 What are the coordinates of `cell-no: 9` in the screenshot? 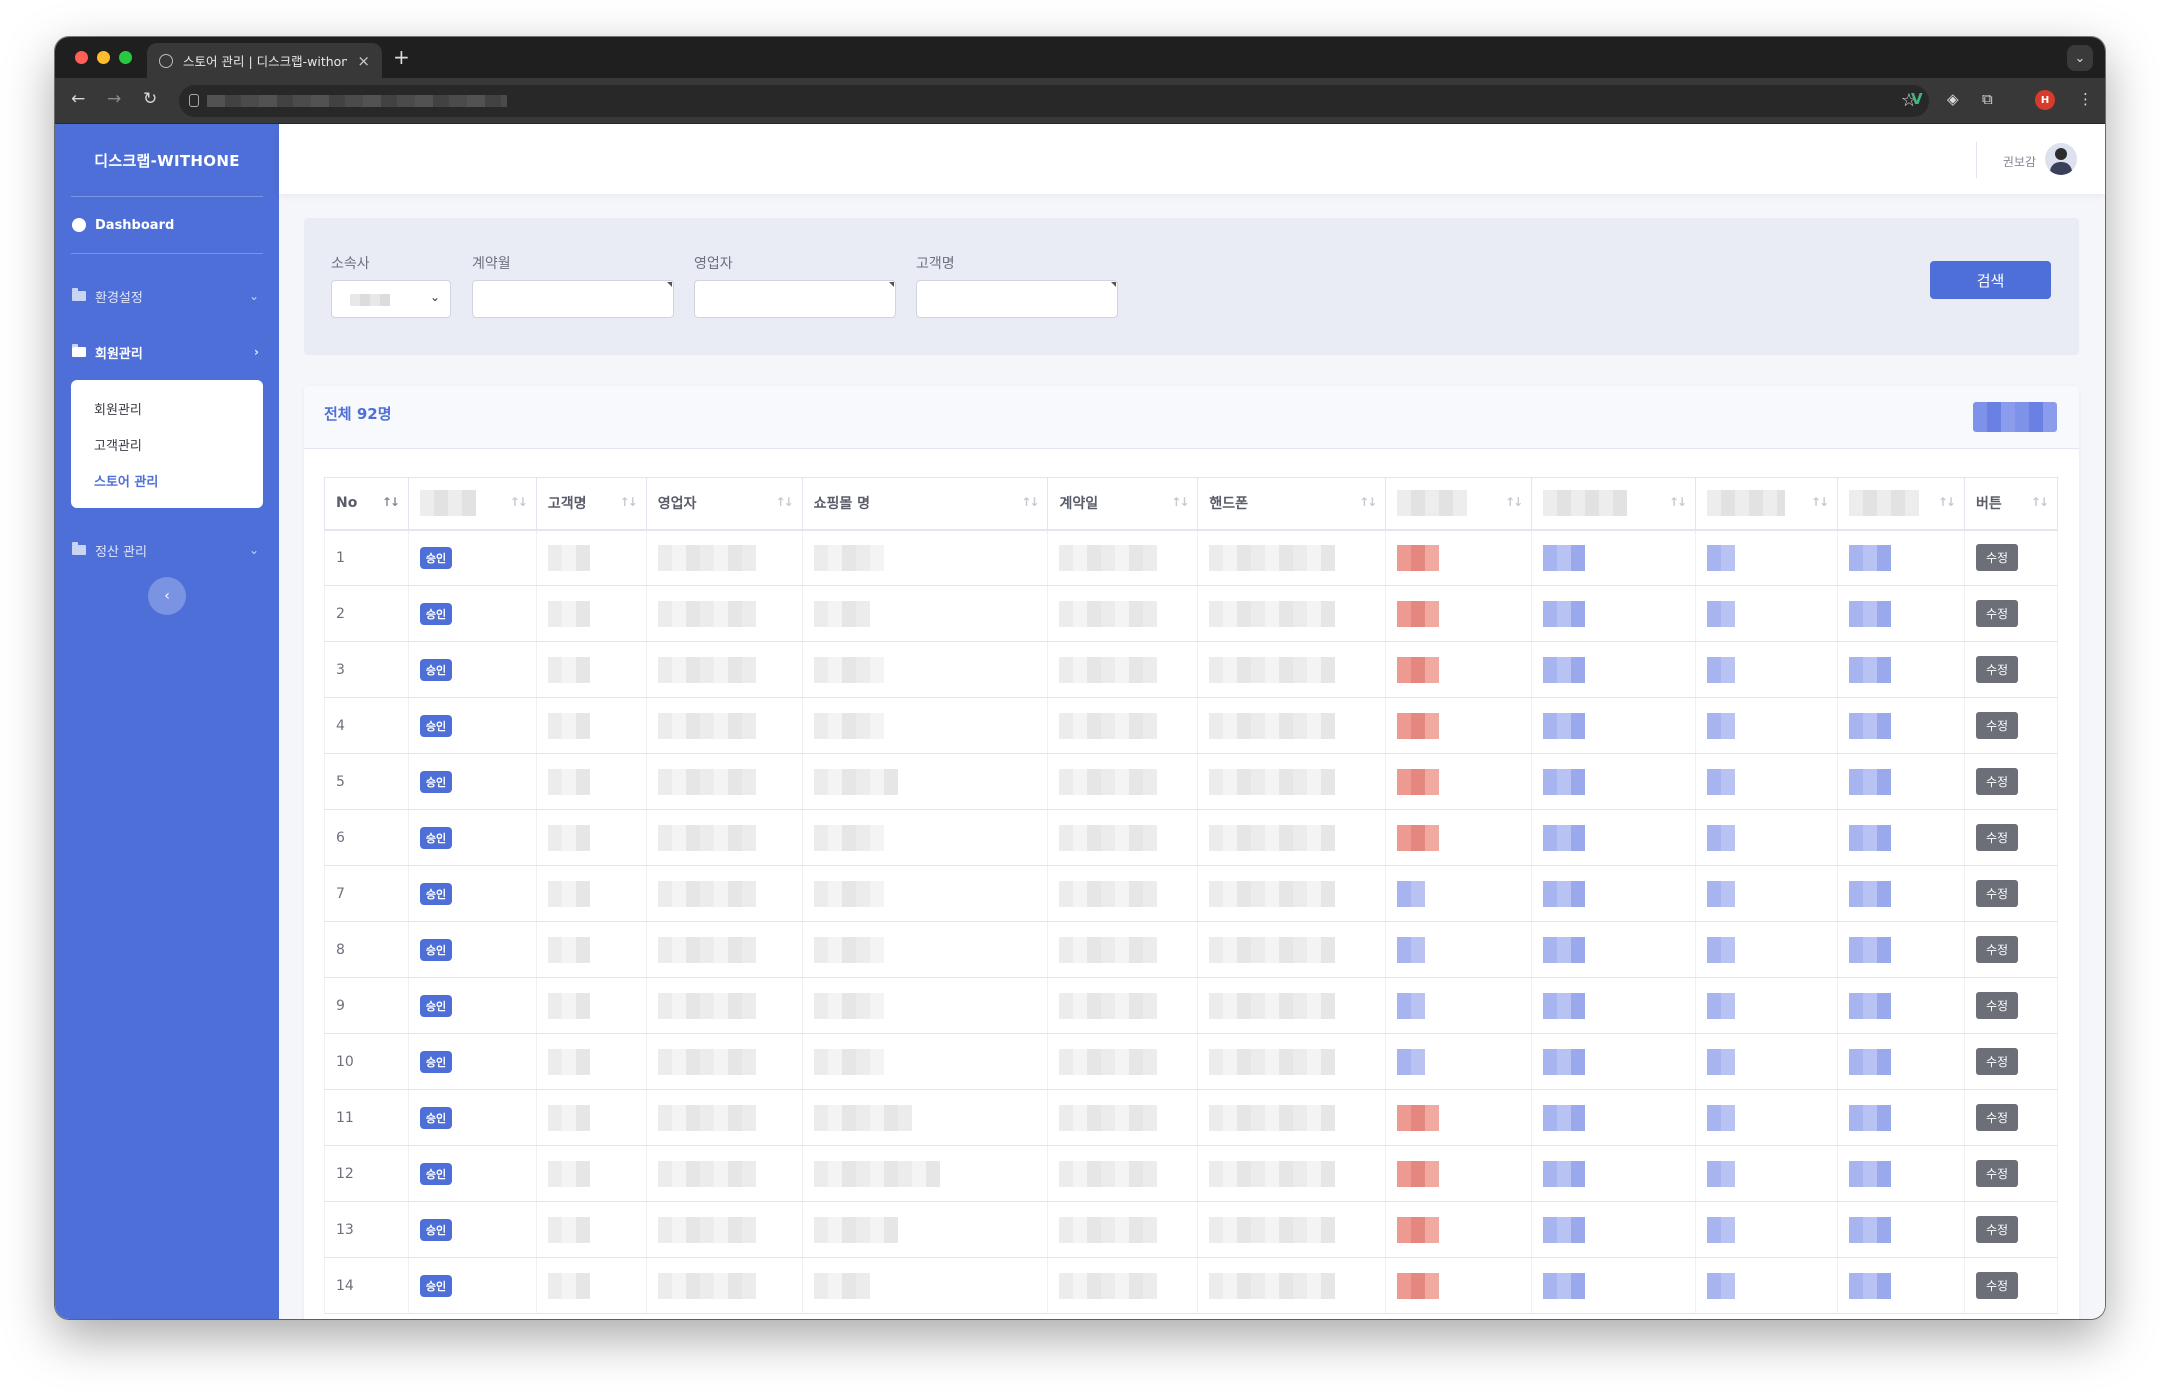 It's located at (366, 1005).